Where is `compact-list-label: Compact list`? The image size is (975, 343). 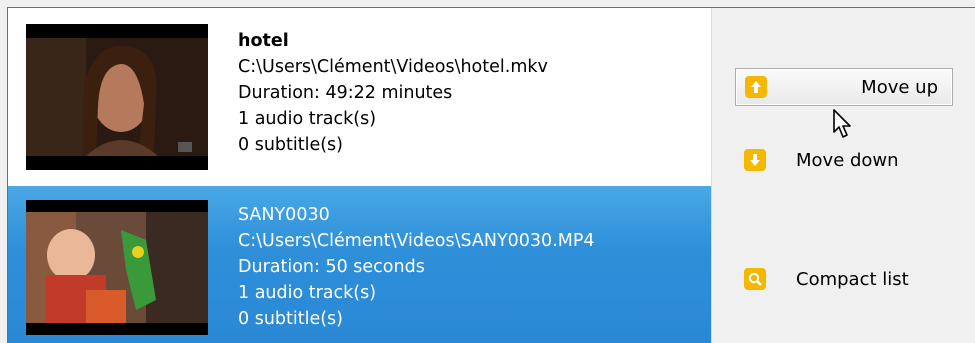
compact-list-label: Compact list is located at coordinates (852, 279).